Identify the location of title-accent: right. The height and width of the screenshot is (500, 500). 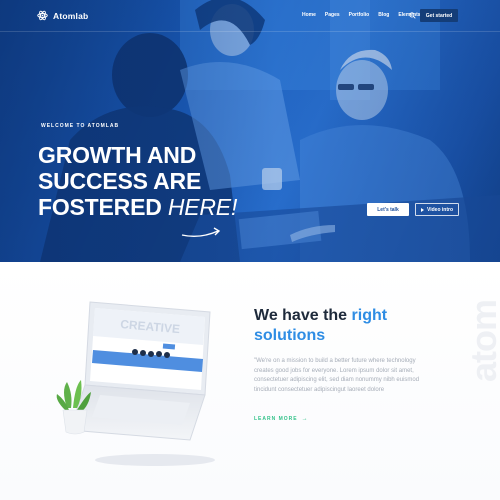
(369, 315).